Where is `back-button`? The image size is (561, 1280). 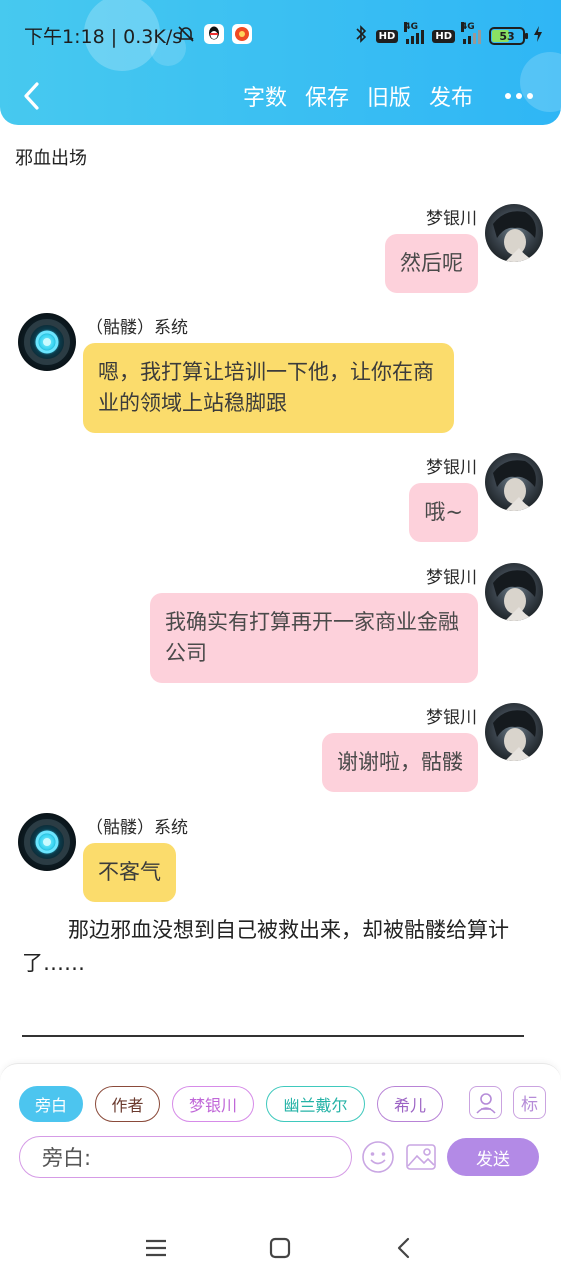
back-button is located at coordinates (32, 96).